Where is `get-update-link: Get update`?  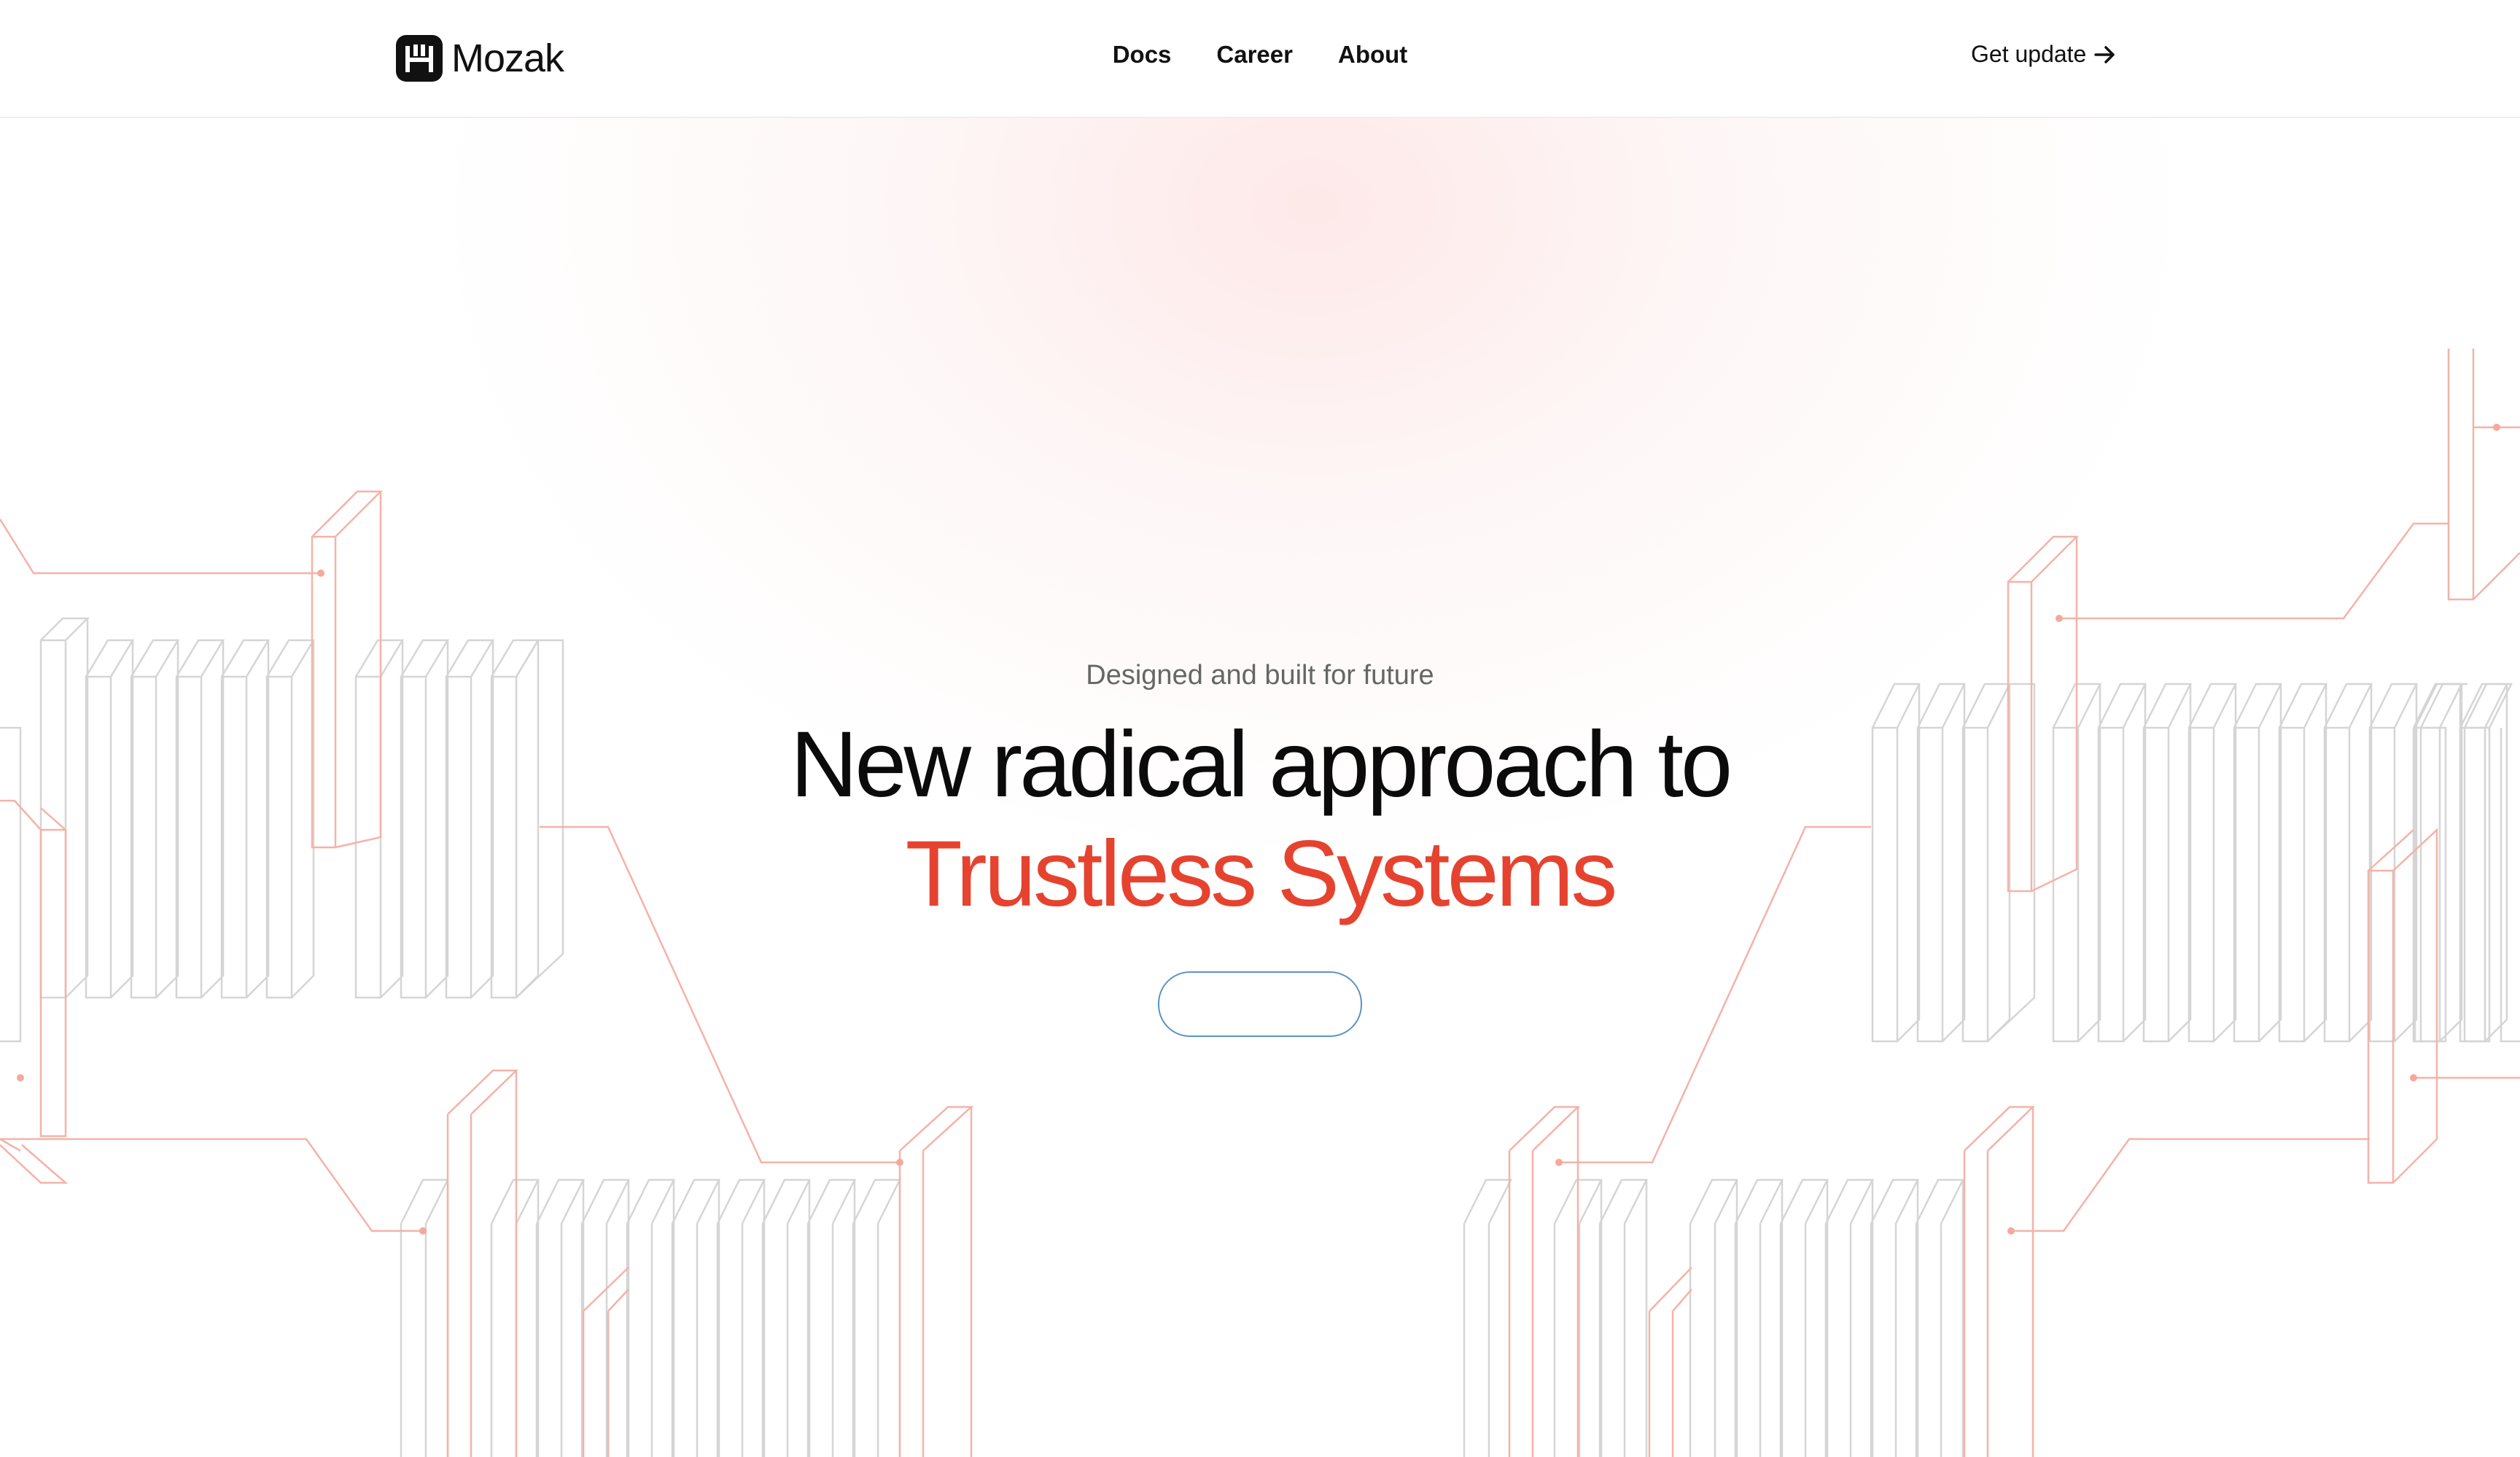
get-update-link: Get update is located at coordinates (2044, 55).